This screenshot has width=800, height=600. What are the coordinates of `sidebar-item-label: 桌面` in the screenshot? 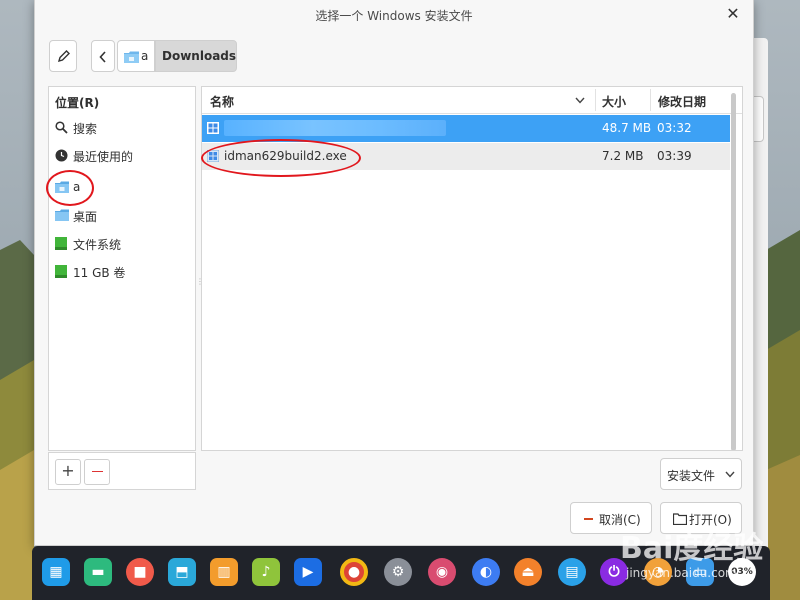 It's located at (85, 217).